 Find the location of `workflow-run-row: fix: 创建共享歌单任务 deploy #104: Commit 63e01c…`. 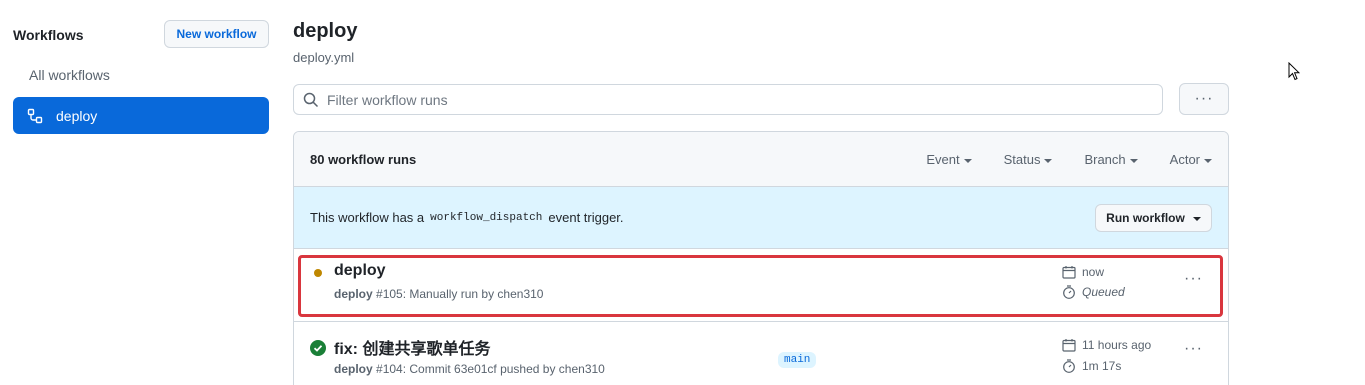

workflow-run-row: fix: 创建共享歌单任务 deploy #104: Commit 63e01c… is located at coordinates (761, 353).